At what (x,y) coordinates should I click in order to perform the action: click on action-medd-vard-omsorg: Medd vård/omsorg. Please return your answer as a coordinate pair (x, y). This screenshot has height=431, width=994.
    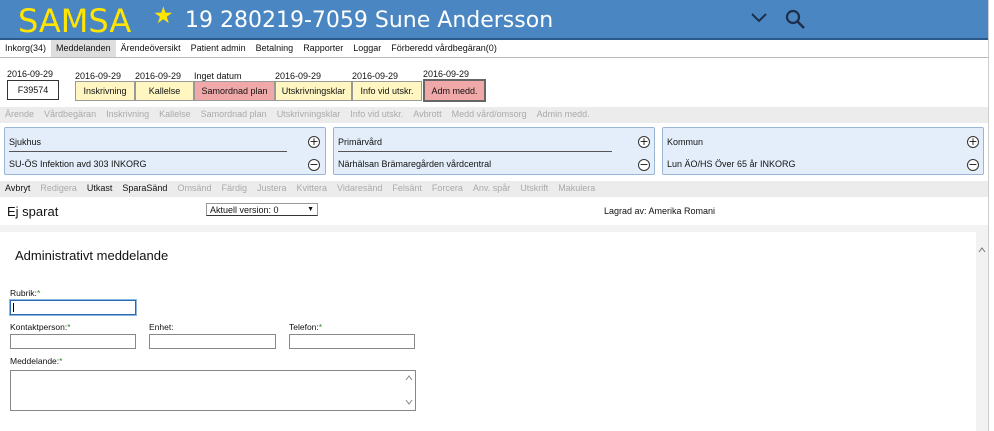
    Looking at the image, I should click on (489, 115).